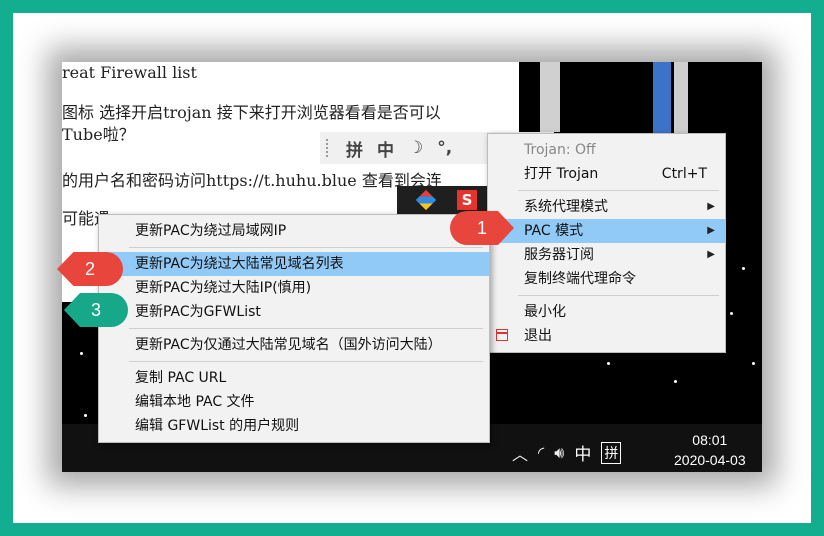 The image size is (824, 536). Describe the element at coordinates (559, 453) in the screenshot. I see `speaker-icon: 🔊︎` at that location.